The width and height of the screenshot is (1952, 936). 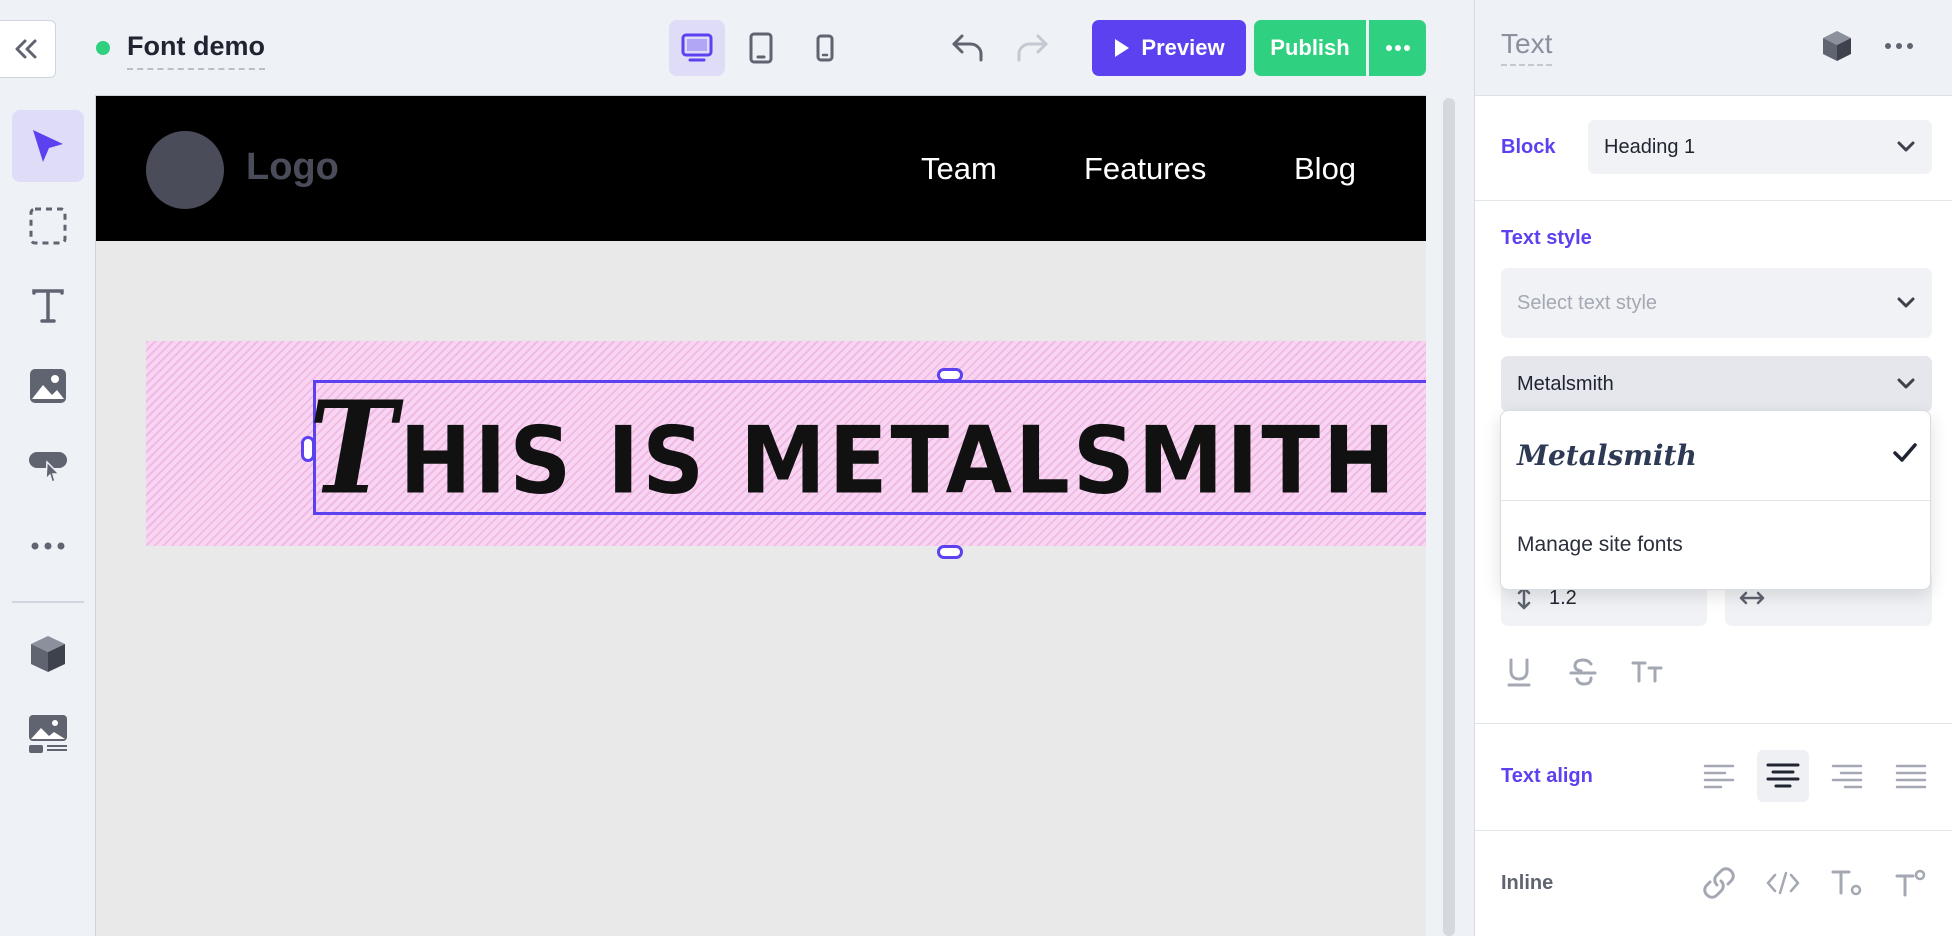 What do you see at coordinates (1145, 169) in the screenshot?
I see `nav-link-features: Features` at bounding box center [1145, 169].